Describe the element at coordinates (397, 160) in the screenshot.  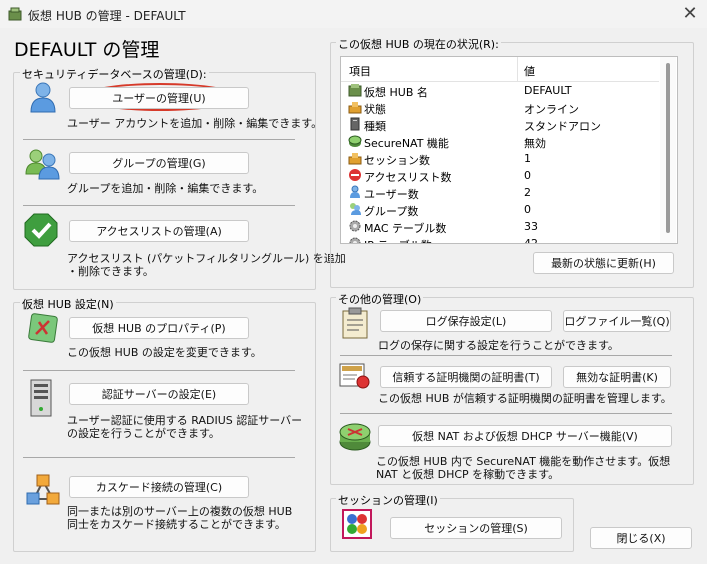
I see `status-row-label: セッション数` at that location.